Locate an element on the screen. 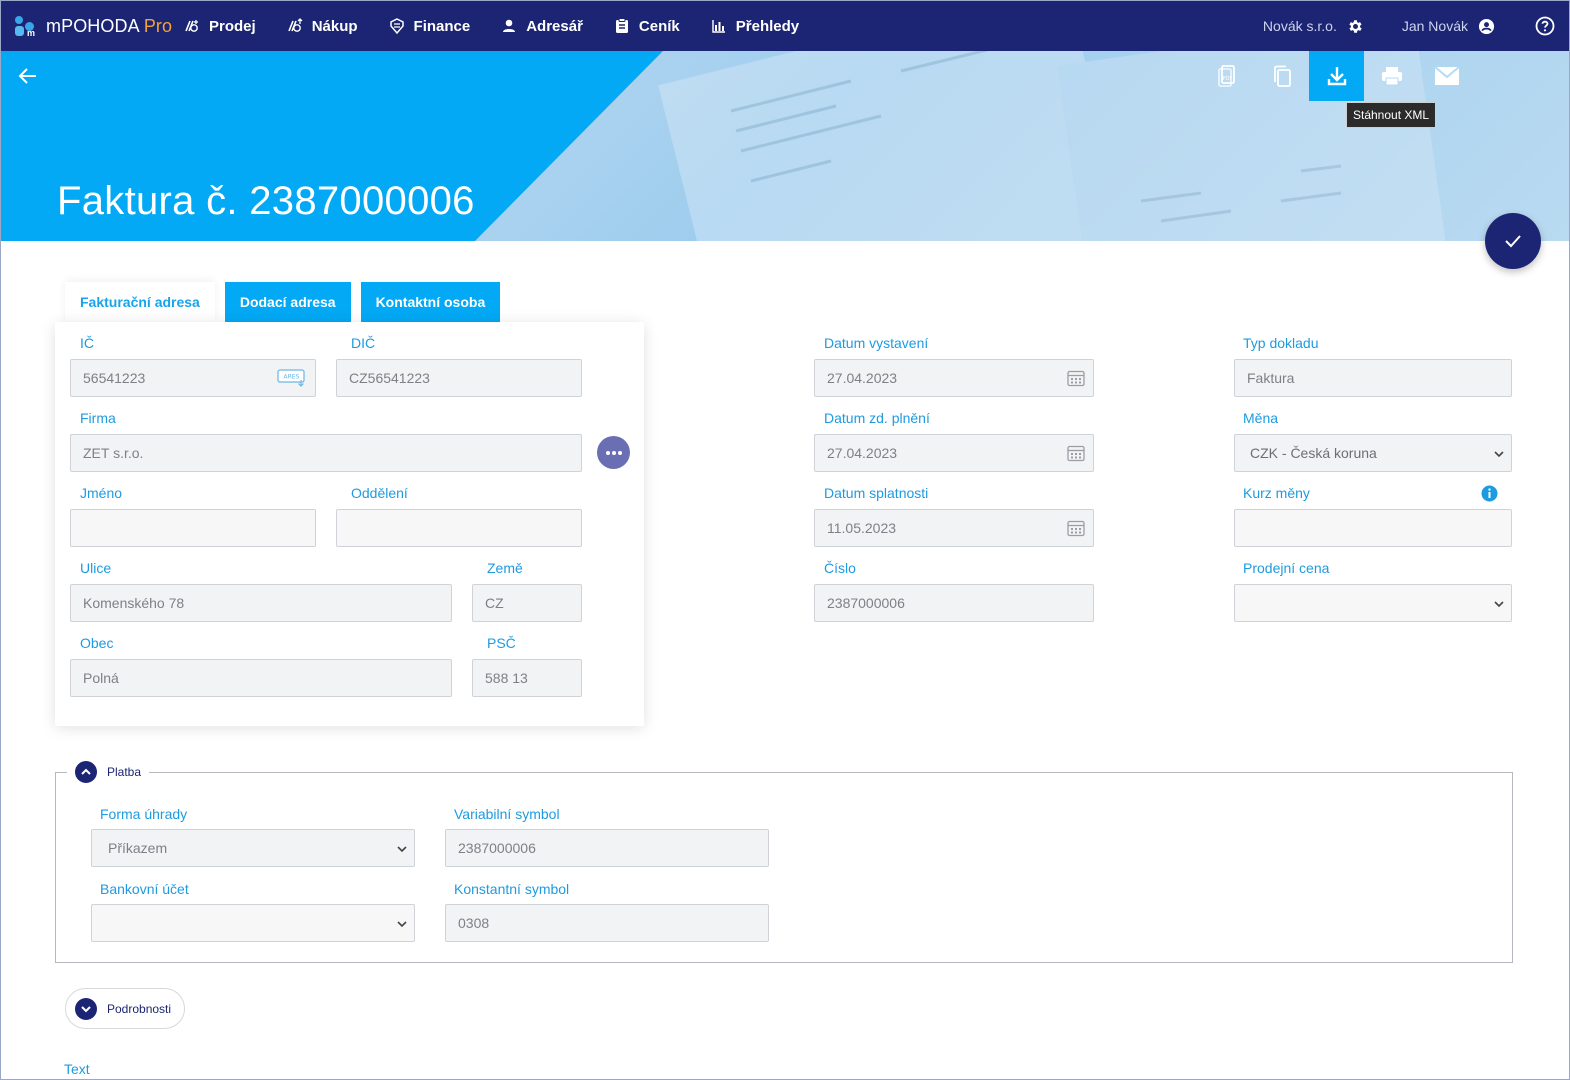 Image resolution: width=1570 pixels, height=1080 pixels. account-icon is located at coordinates (1486, 26).